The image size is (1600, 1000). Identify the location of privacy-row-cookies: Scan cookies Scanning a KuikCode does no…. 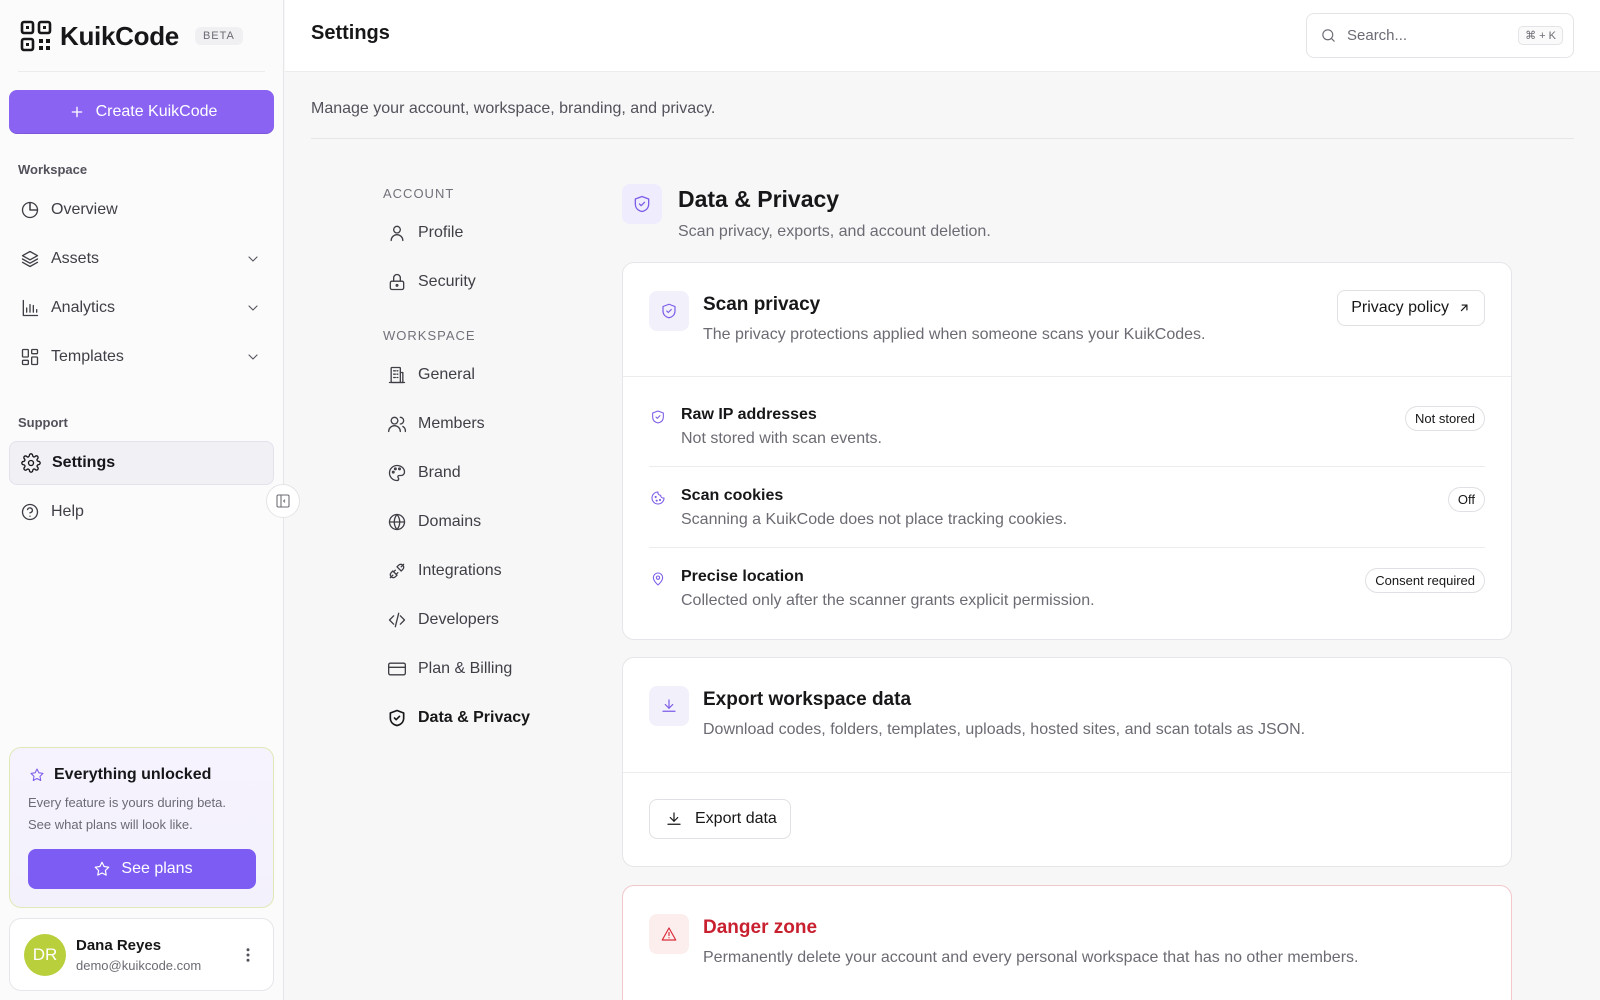
(1067, 527).